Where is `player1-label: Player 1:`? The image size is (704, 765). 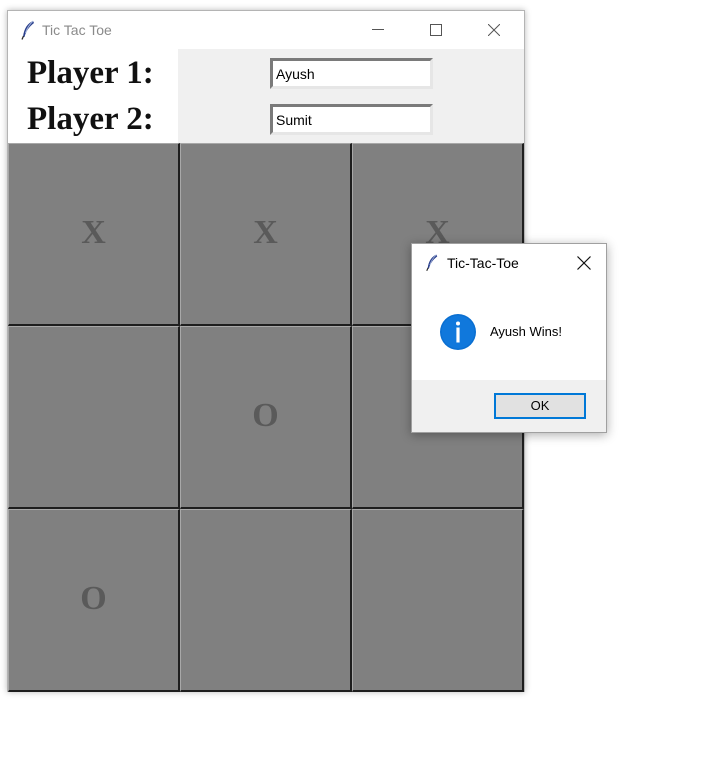 player1-label: Player 1: is located at coordinates (90, 73).